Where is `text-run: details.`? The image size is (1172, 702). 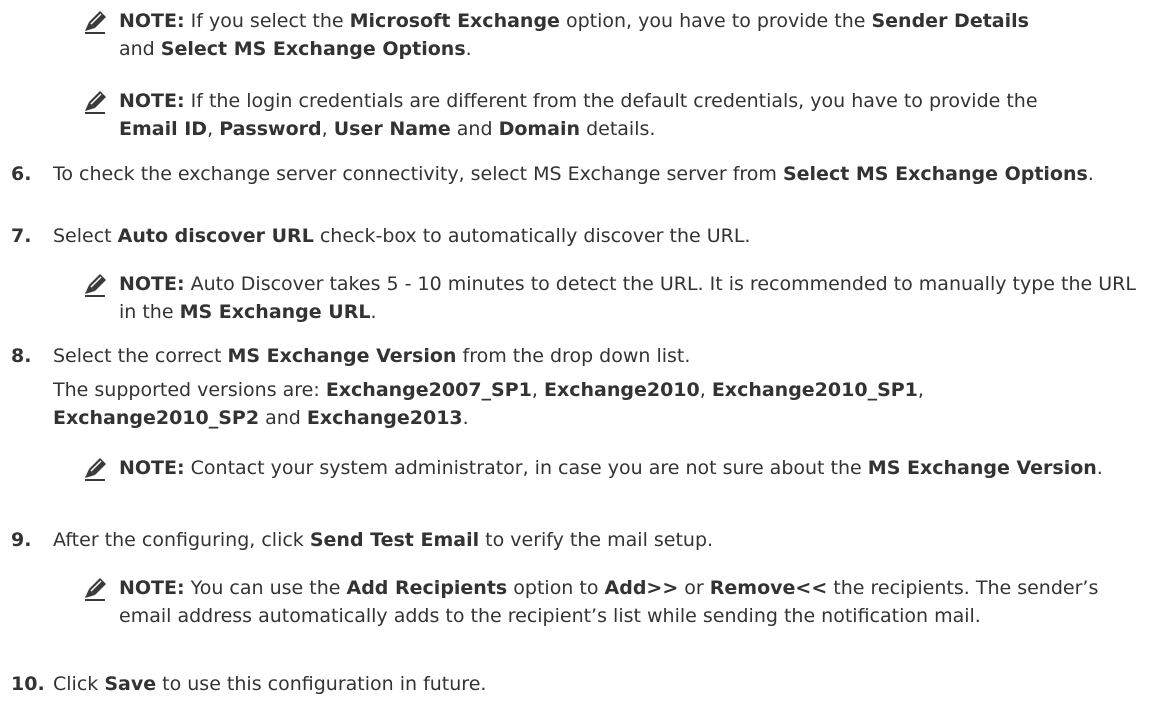 text-run: details. is located at coordinates (618, 129).